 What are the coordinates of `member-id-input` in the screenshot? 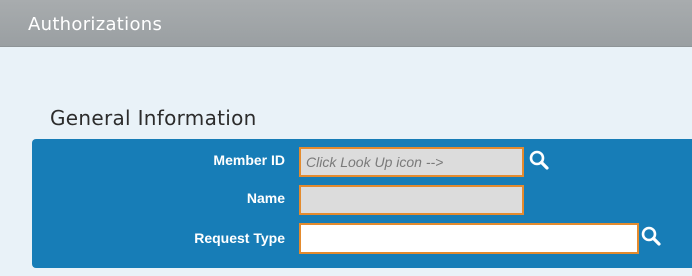 It's located at (411, 162).